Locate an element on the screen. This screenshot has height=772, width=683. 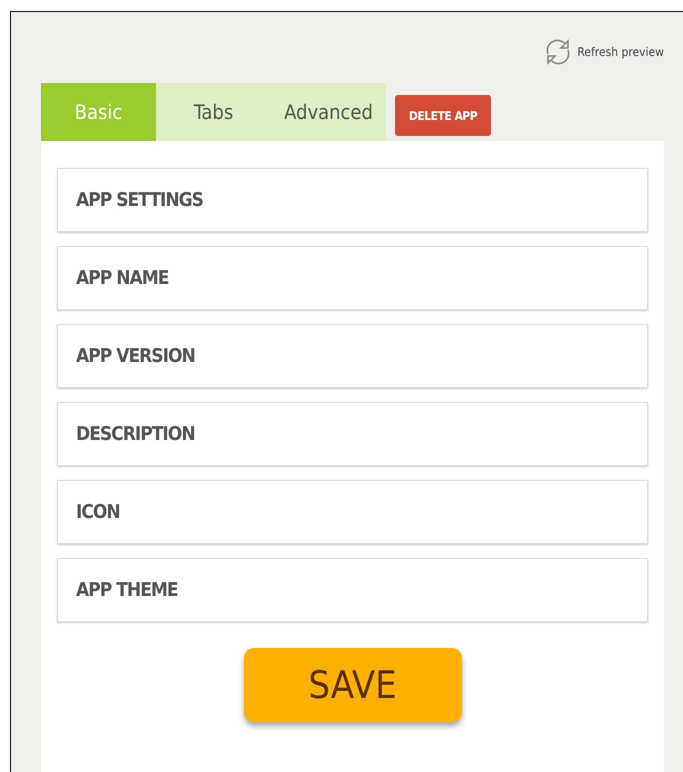
section-header: ICON is located at coordinates (352, 512).